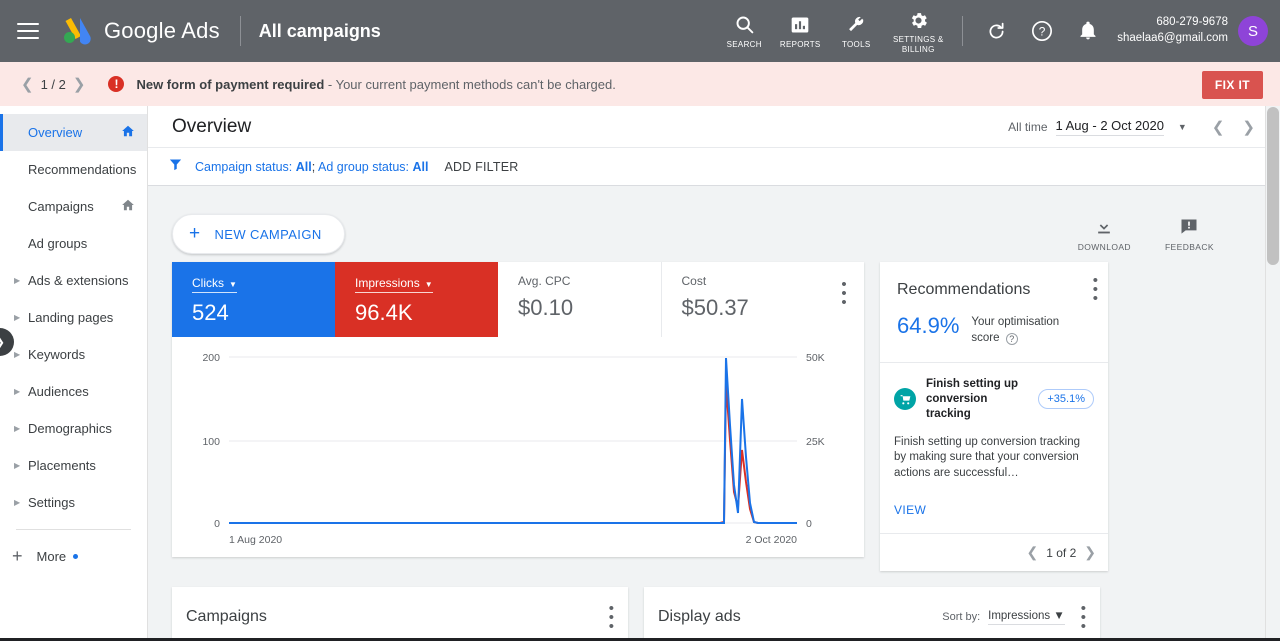 The width and height of the screenshot is (1280, 641). What do you see at coordinates (1172, 30) in the screenshot?
I see `account-info: 680-279-9678 shaelaa6@gmail.com` at bounding box center [1172, 30].